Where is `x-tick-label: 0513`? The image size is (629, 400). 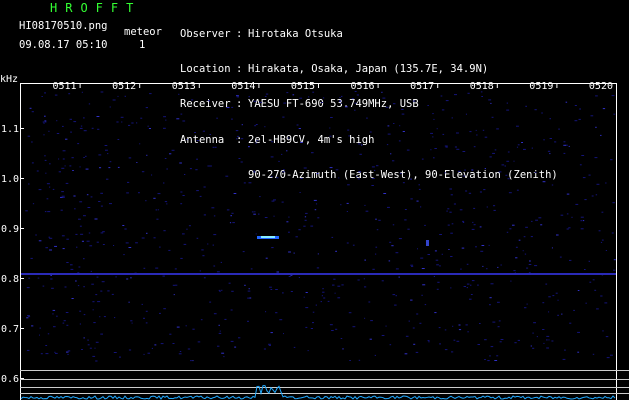
x-tick-label: 0513 is located at coordinates (184, 86).